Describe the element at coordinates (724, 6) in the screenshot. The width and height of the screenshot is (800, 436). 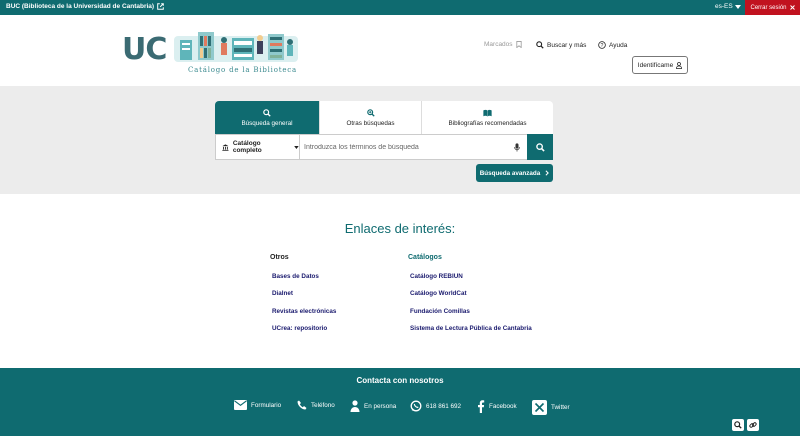
I see `language-label: es-ES` at that location.